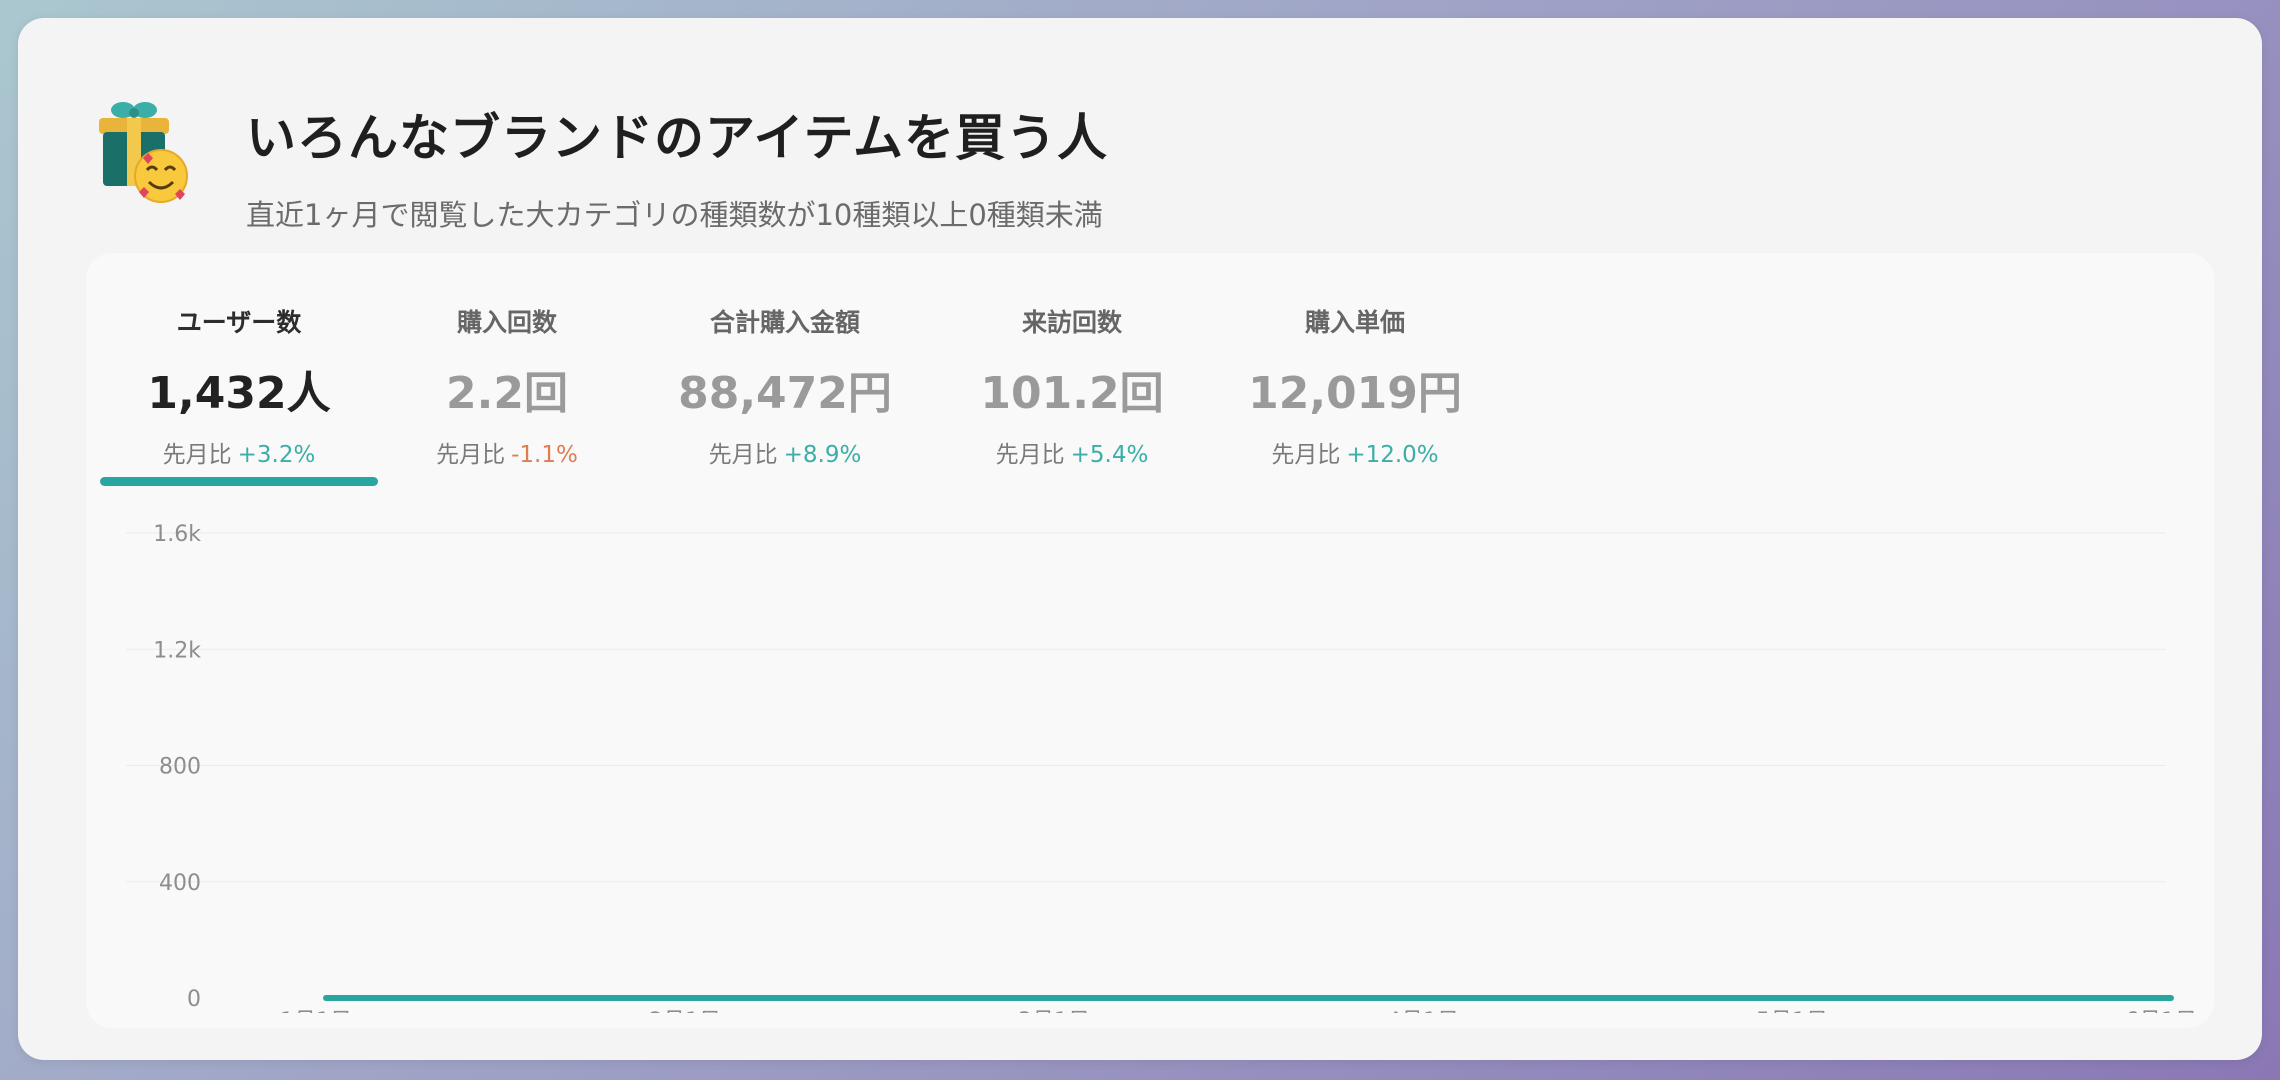 The width and height of the screenshot is (2280, 1080). I want to click on x-tick-label: 4月1日, so click(1423, 1011).